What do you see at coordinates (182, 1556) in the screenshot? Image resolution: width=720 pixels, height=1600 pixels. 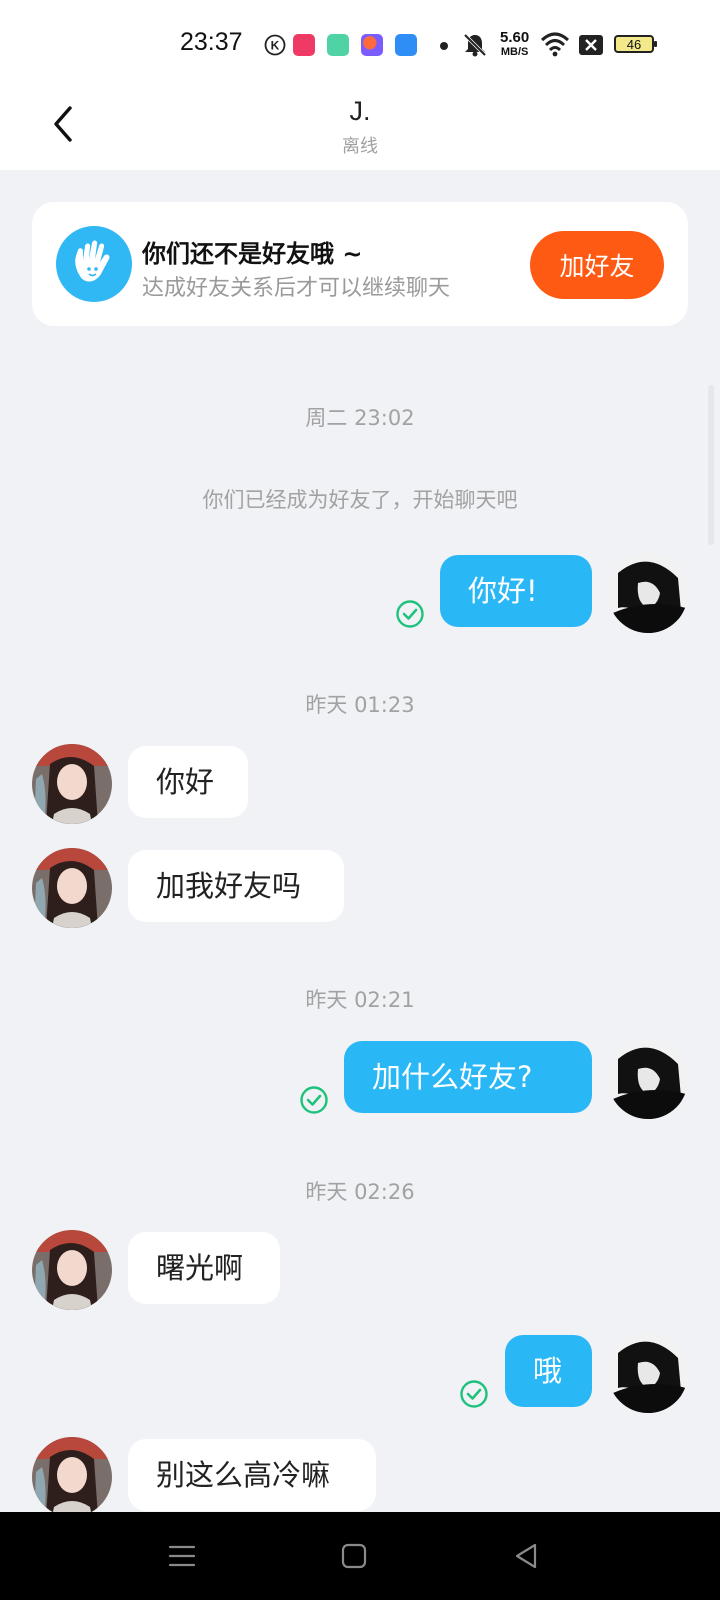 I see `menu-icon` at bounding box center [182, 1556].